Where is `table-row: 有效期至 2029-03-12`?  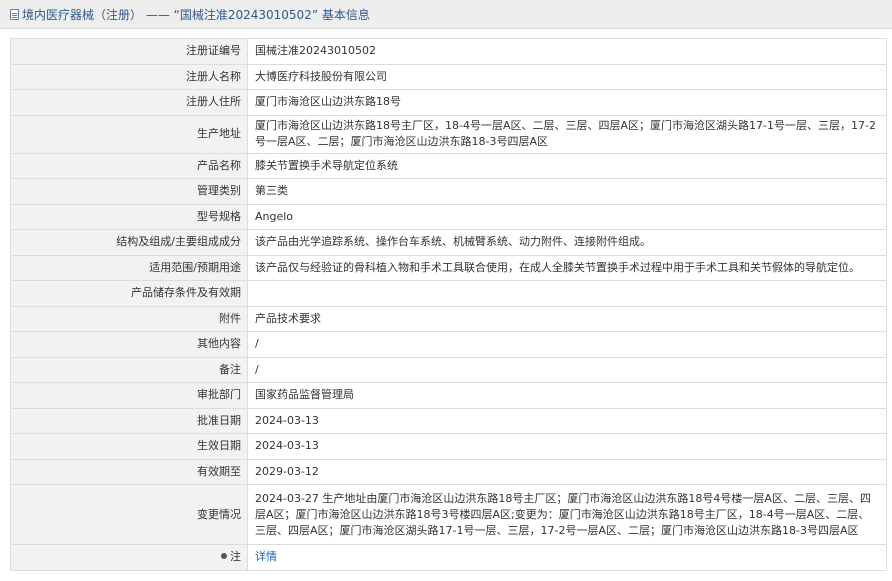 table-row: 有效期至 2029-03-12 is located at coordinates (448, 471).